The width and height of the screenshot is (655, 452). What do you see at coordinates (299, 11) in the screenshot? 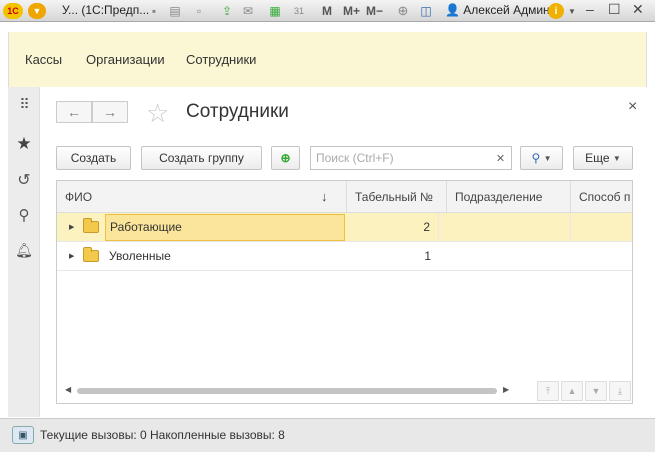
I see `calendar-icon: 31` at bounding box center [299, 11].